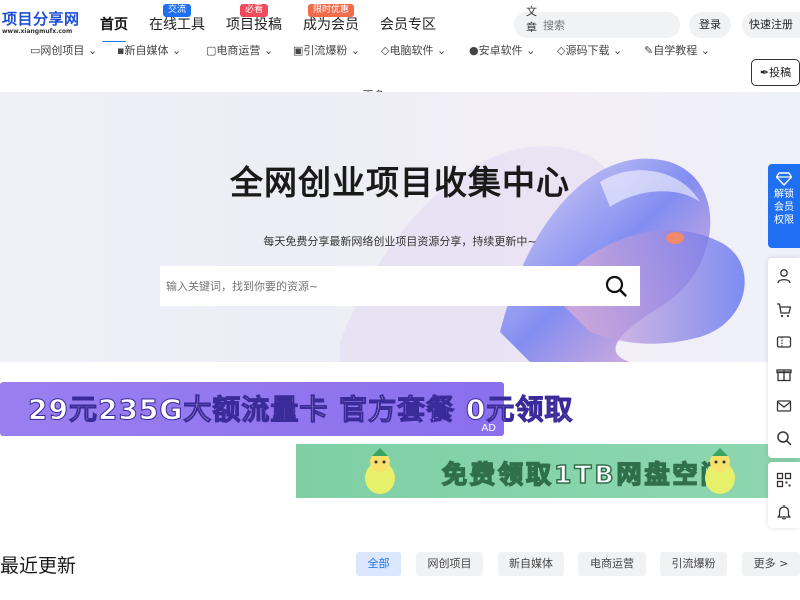 The height and width of the screenshot is (600, 800). Describe the element at coordinates (615, 25) in the screenshot. I see `header-search-input` at that location.